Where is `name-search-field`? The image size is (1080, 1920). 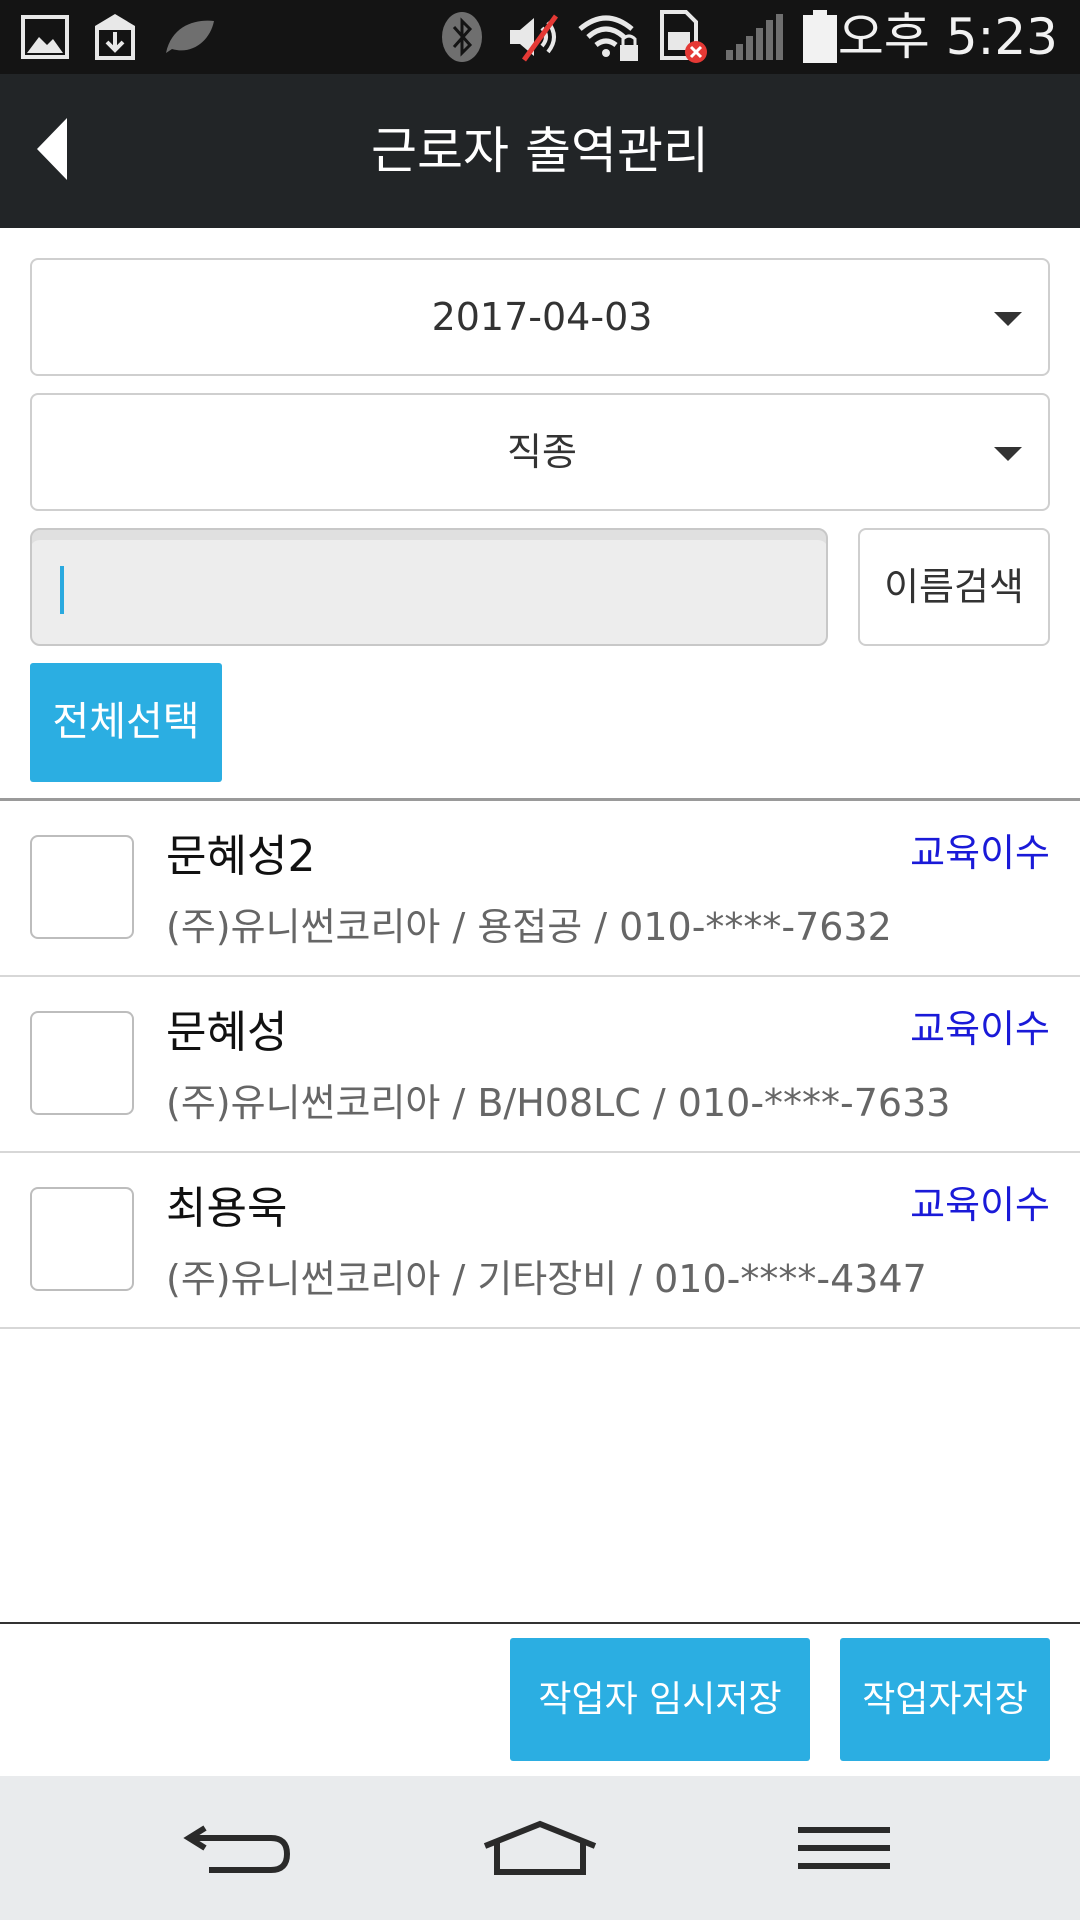
name-search-field is located at coordinates (429, 587).